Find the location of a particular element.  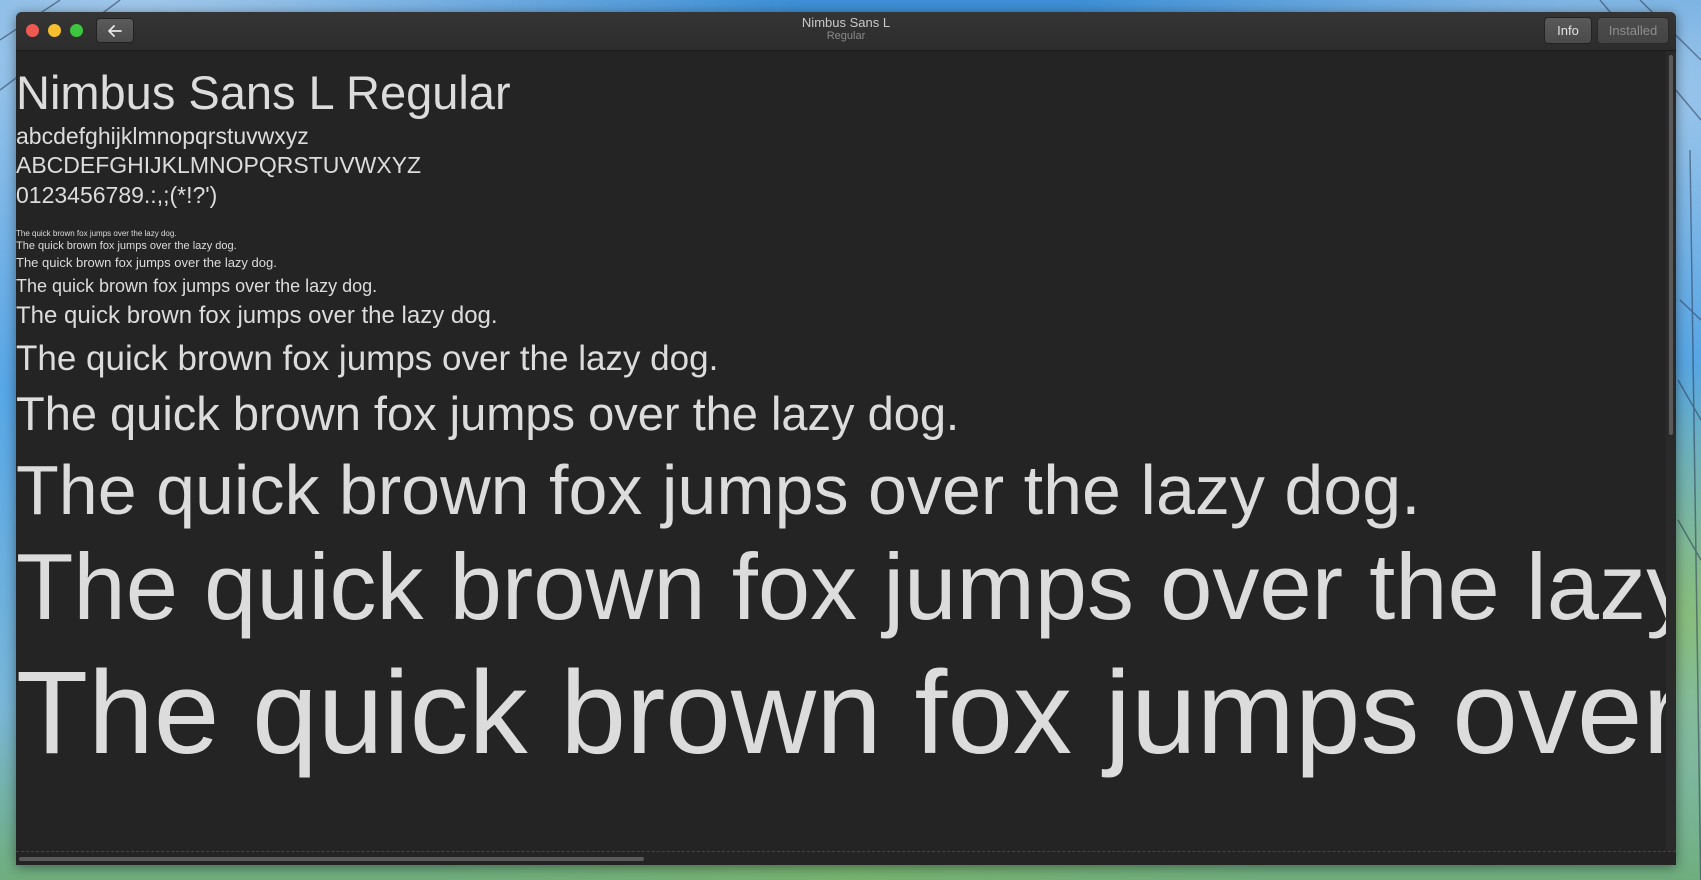

horizontal-scrollbar-thumb is located at coordinates (331, 859).